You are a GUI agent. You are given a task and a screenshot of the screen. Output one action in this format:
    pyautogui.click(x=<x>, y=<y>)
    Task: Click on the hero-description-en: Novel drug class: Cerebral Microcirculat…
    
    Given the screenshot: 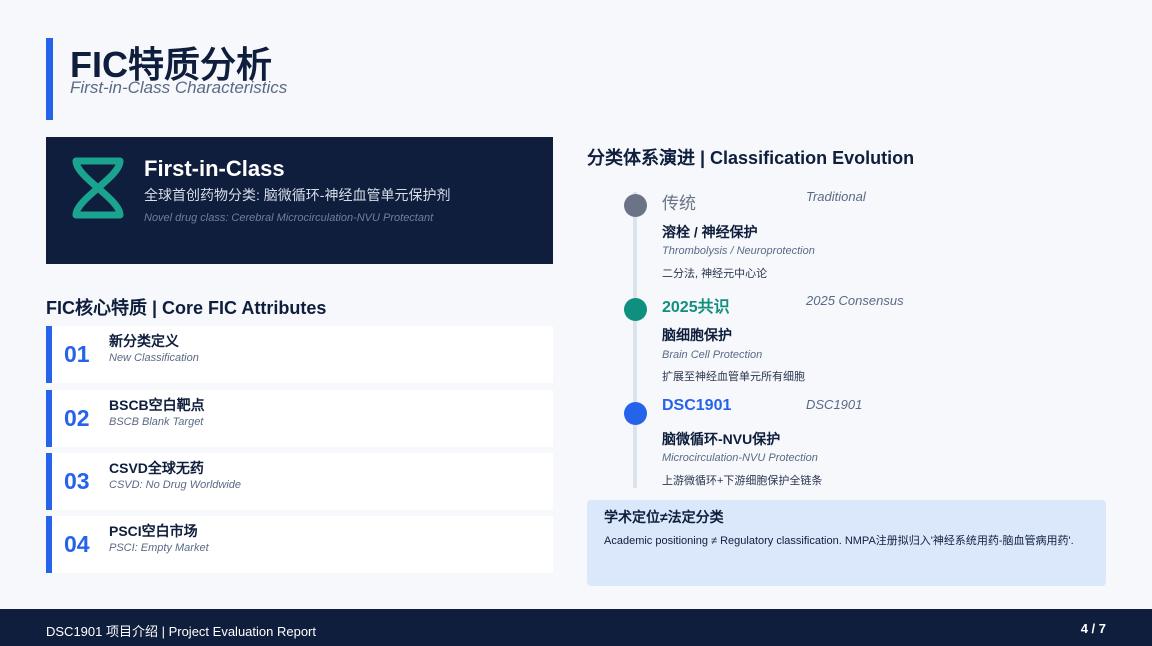 What is the action you would take?
    pyautogui.click(x=289, y=218)
    